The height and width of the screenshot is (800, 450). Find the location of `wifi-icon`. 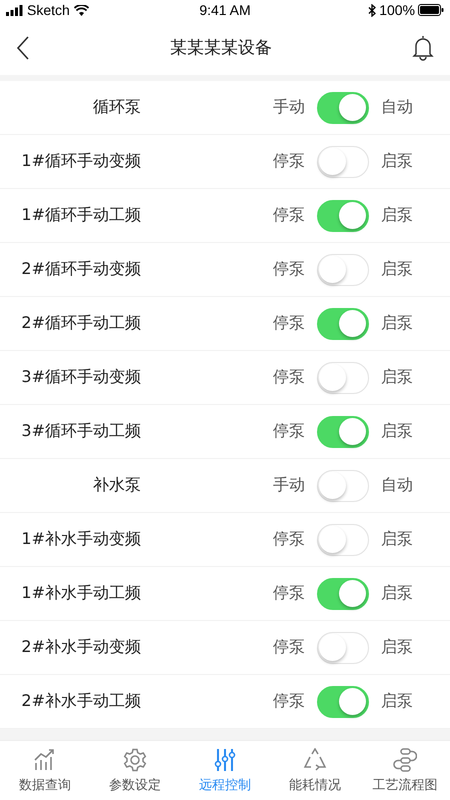

wifi-icon is located at coordinates (81, 10).